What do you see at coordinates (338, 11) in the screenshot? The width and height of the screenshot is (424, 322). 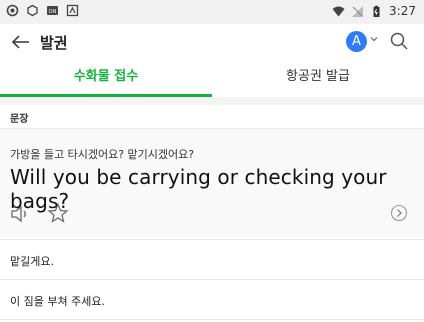 I see `wifi-icon` at bounding box center [338, 11].